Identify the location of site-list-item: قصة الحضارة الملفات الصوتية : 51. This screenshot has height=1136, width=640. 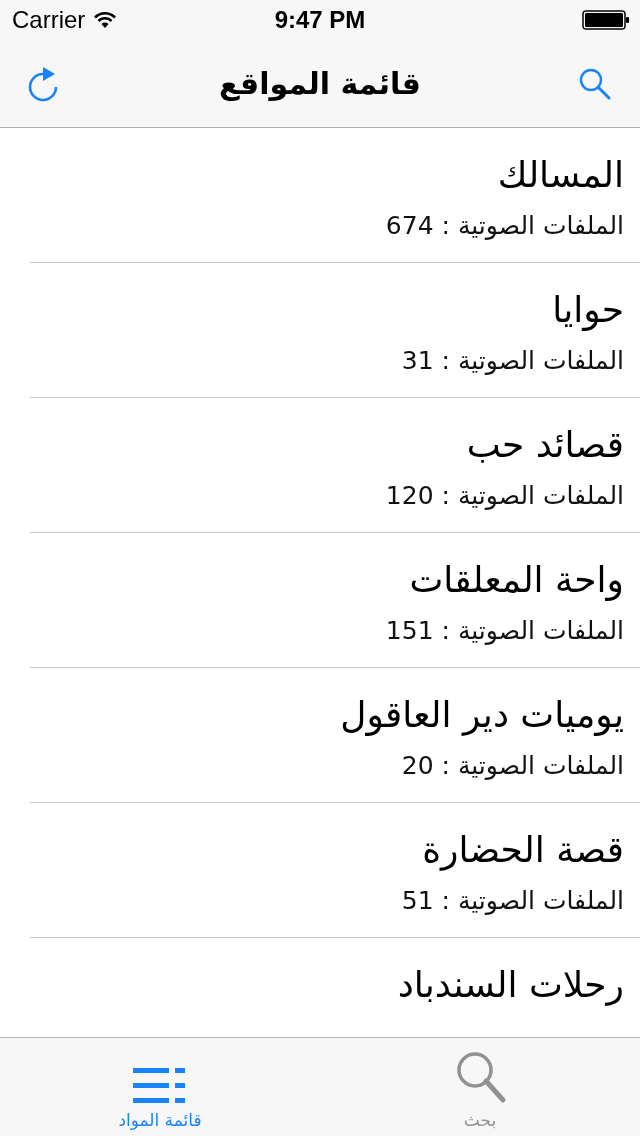
(335, 870).